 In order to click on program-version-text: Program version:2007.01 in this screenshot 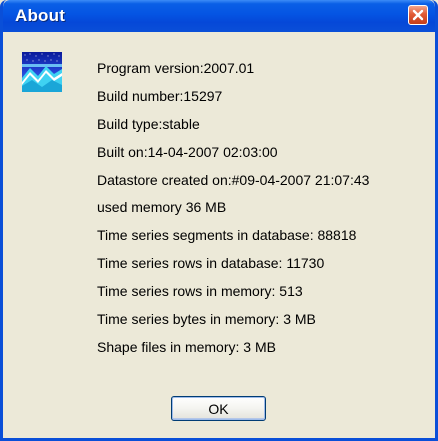, I will do `click(176, 68)`.